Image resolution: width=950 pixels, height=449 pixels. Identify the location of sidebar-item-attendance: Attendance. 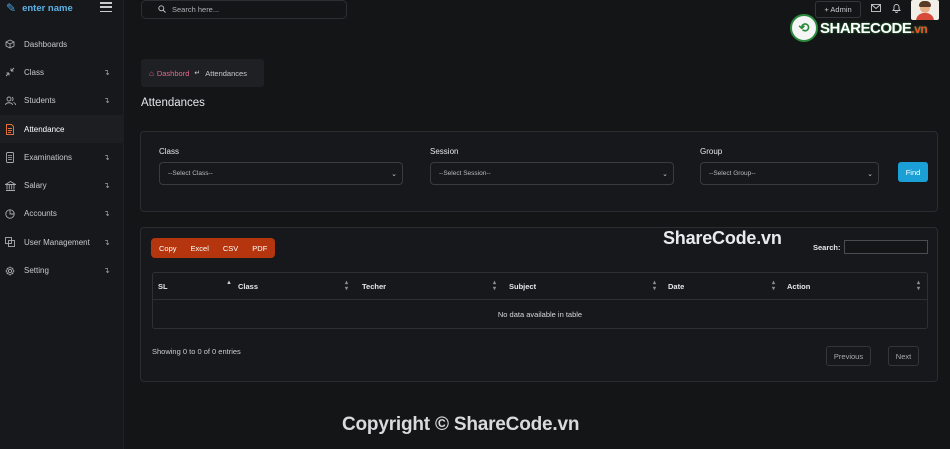
(62, 129).